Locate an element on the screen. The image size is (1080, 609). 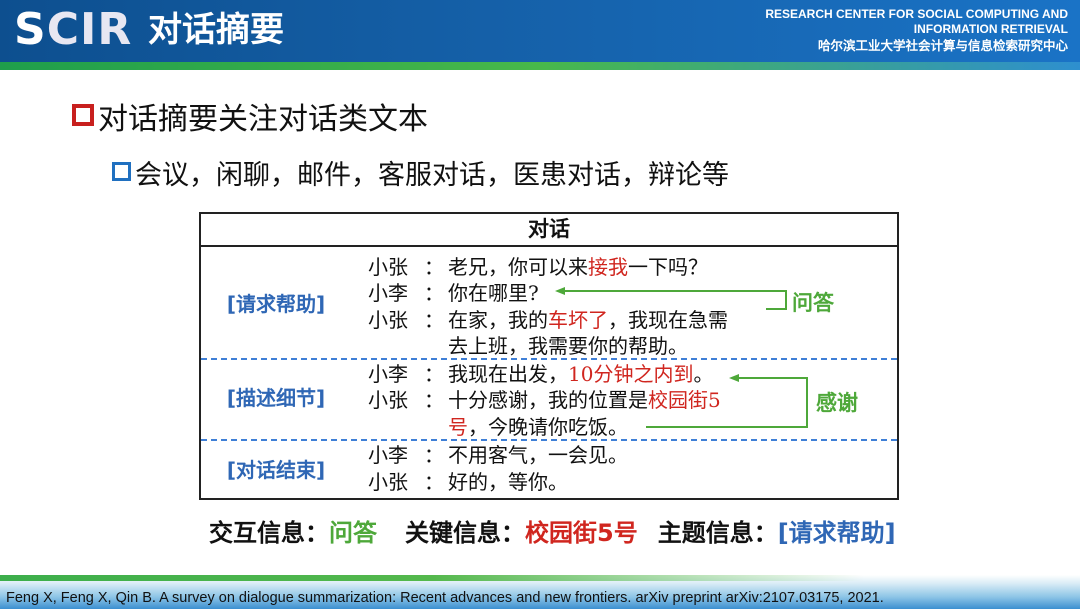
bullet-level-2-text: 会议，闲聊，邮件，客服对话，医患对话，辩论等 is located at coordinates (432, 175).